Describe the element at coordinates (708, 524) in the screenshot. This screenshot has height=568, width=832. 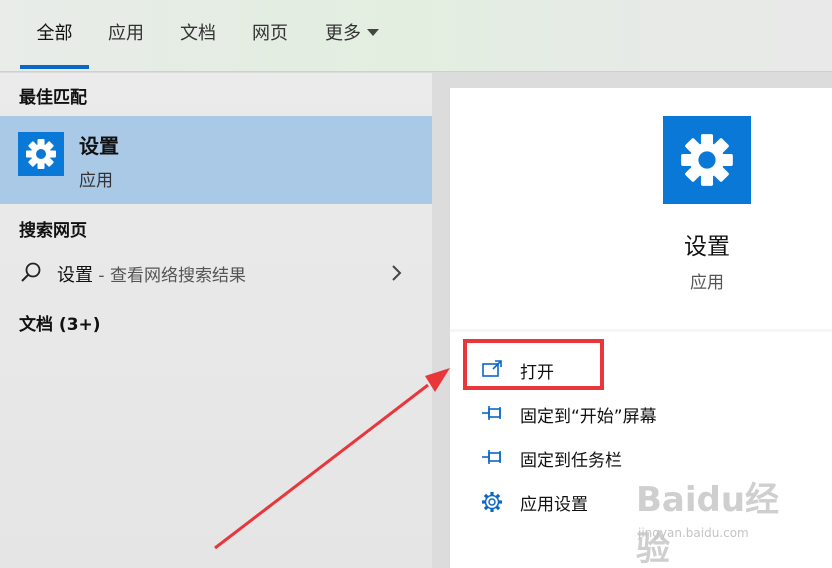
I see `watermark-brand: Baidu经验` at that location.